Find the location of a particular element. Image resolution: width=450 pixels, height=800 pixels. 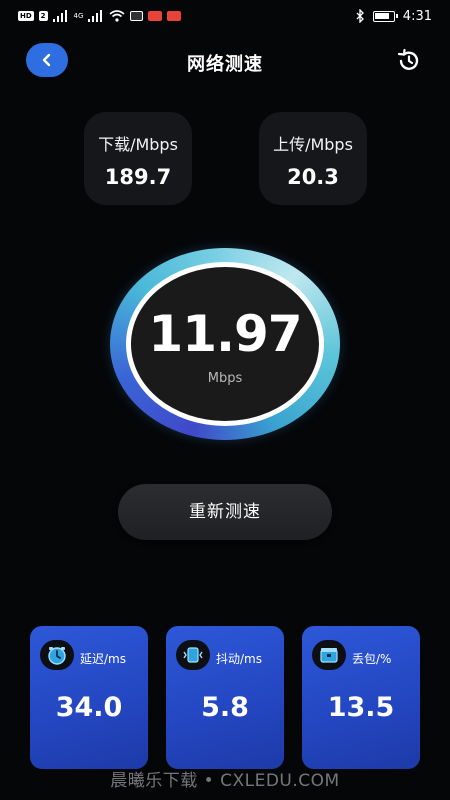

download-card: 下载/Mbps 189.7 is located at coordinates (138, 158).